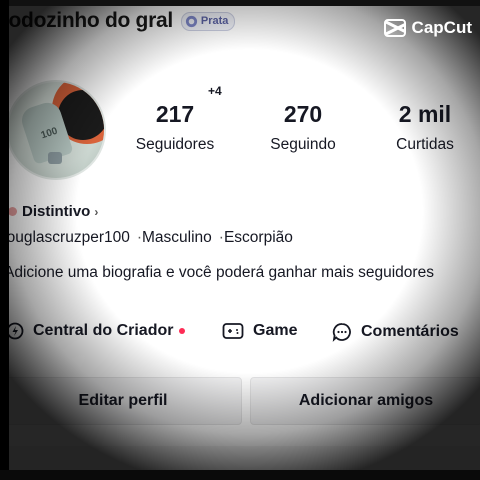 The width and height of the screenshot is (480, 480). I want to click on game-label: Game, so click(275, 330).